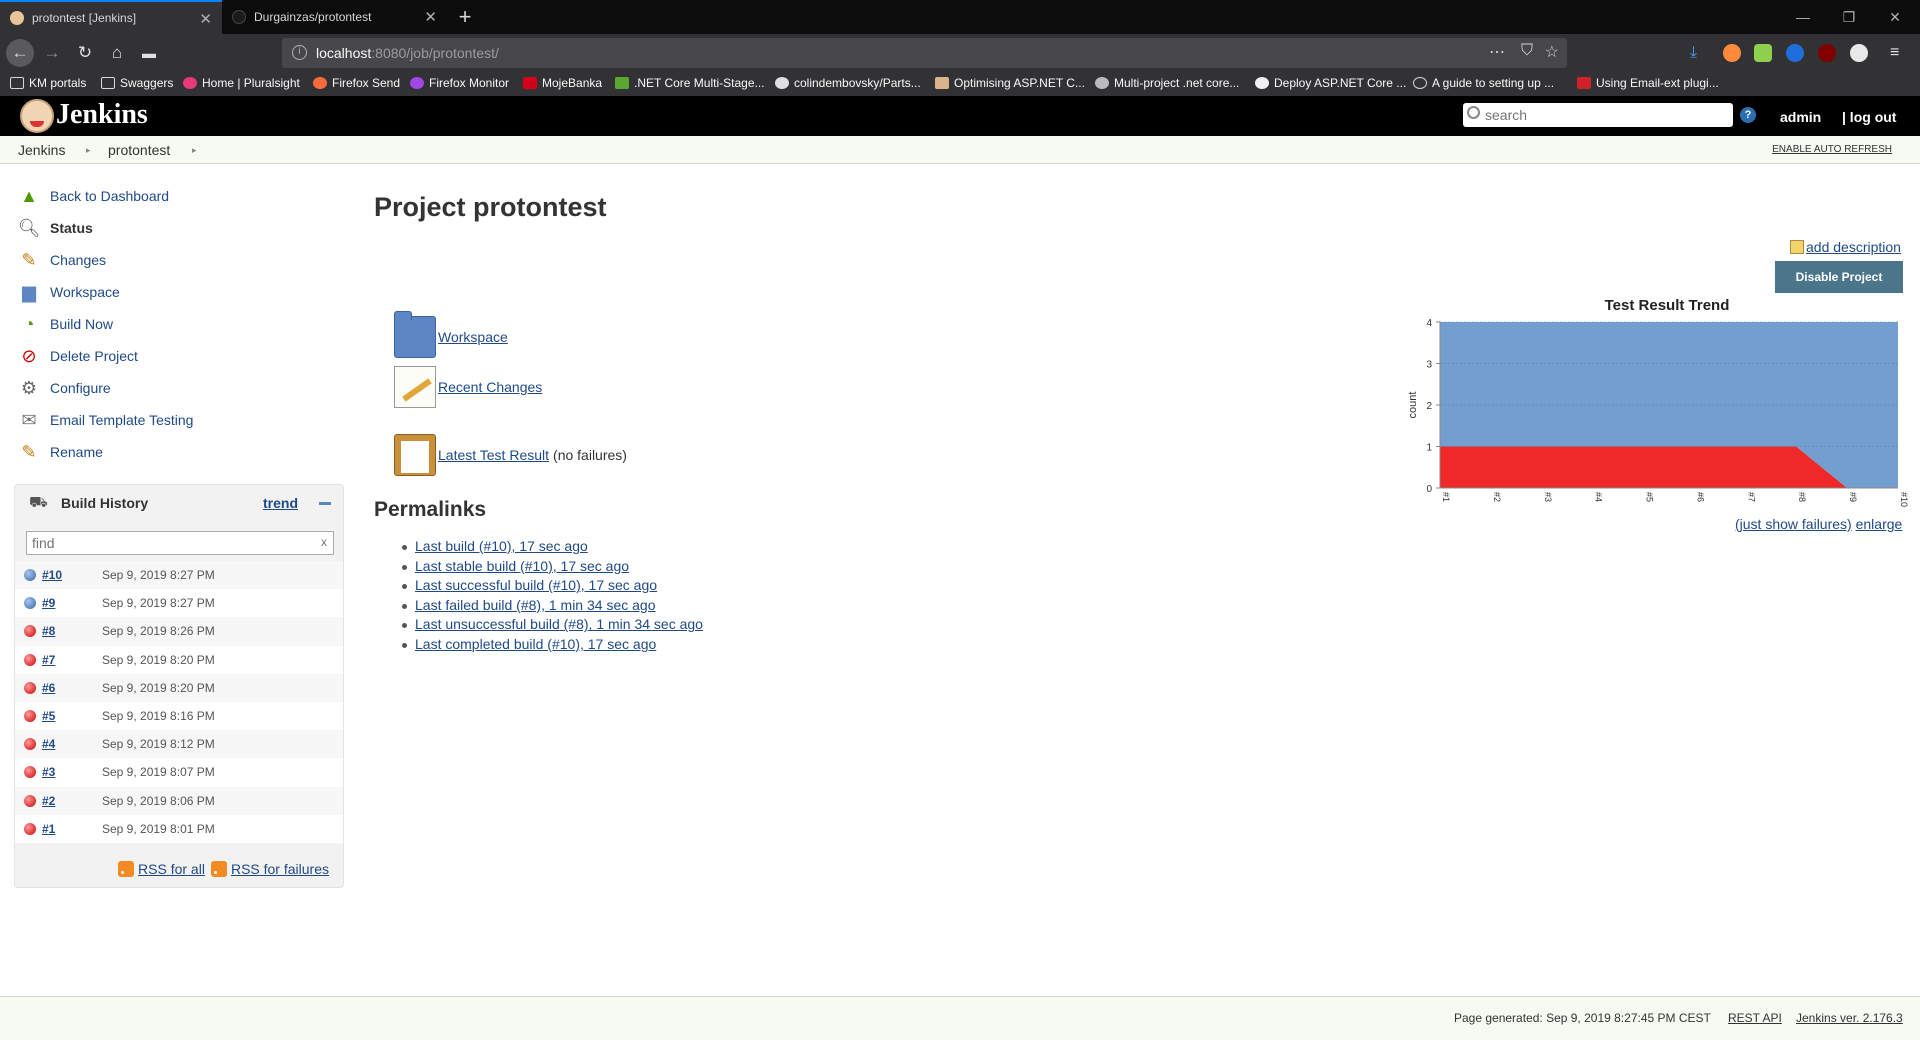  I want to click on folder-icon, so click(415, 334).